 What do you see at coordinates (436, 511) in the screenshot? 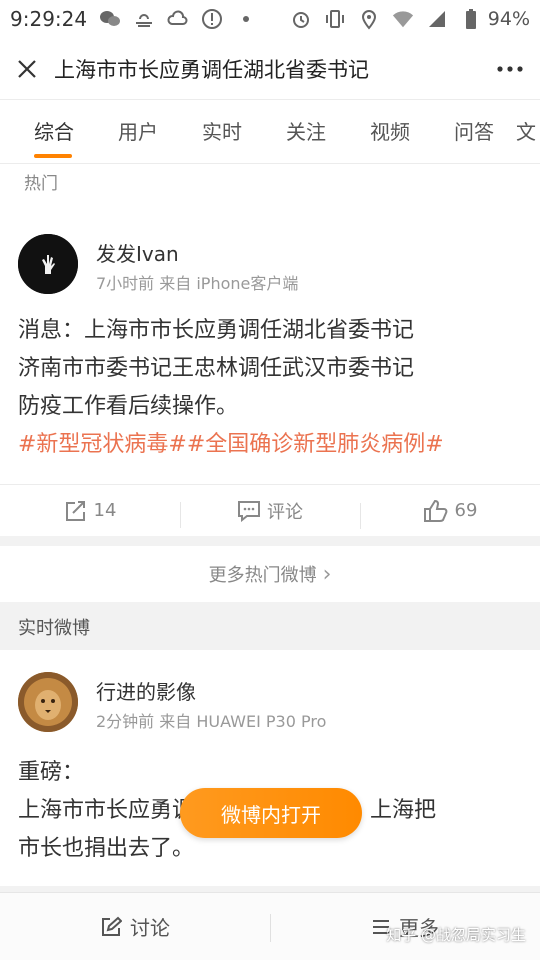
I see `thumbs-up-icon` at bounding box center [436, 511].